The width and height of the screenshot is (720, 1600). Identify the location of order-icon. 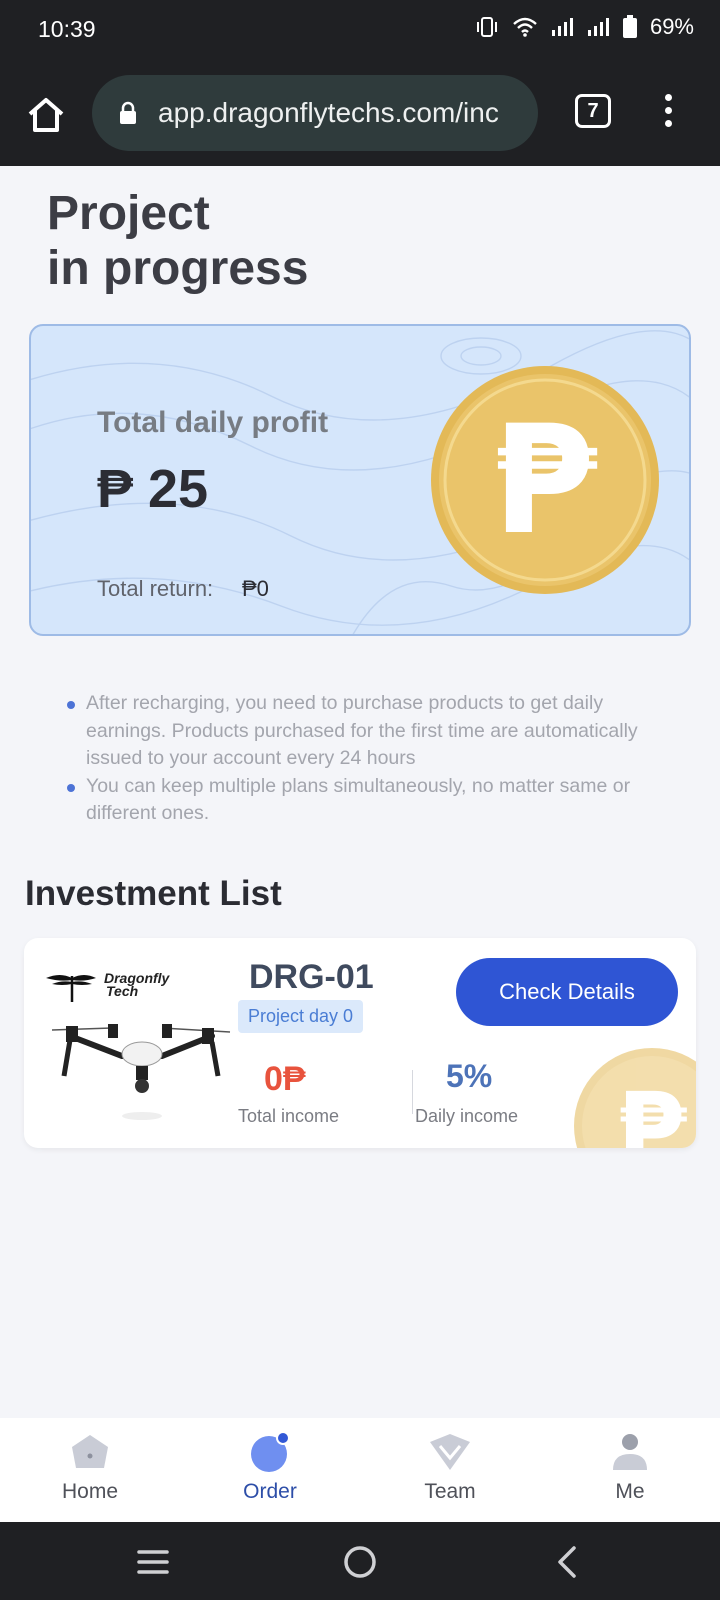
(270, 1452).